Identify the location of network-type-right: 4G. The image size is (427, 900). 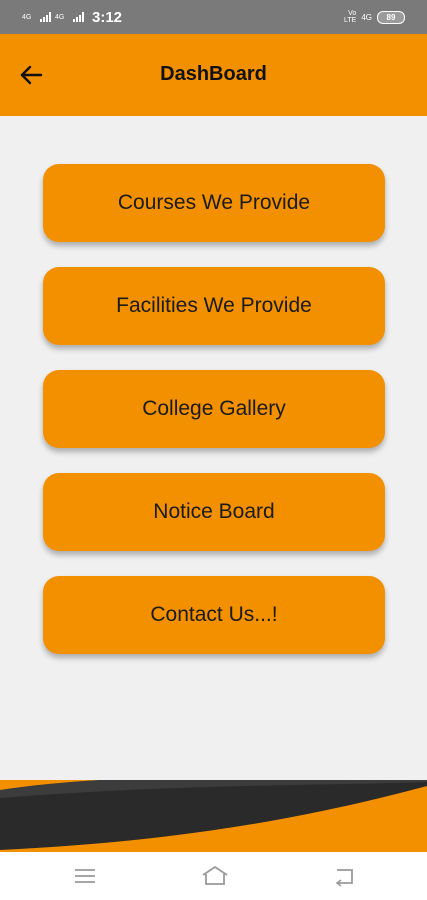
(366, 17).